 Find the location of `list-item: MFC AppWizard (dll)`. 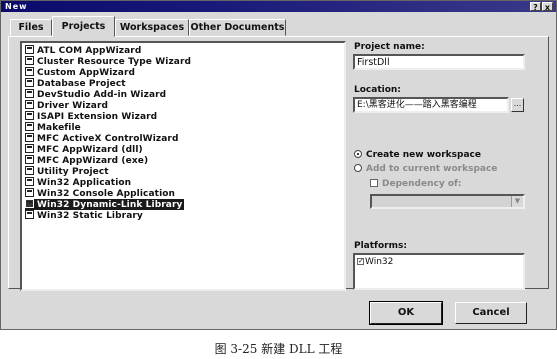

list-item: MFC AppWizard (dll) is located at coordinates (84, 149).